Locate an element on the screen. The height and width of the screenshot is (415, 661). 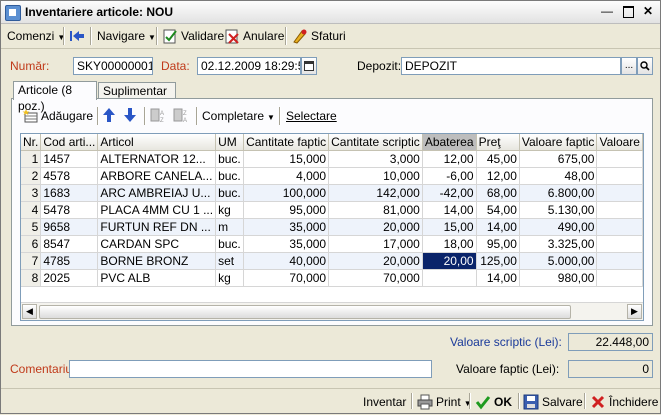
cell-cod: 1457 is located at coordinates (69, 159).